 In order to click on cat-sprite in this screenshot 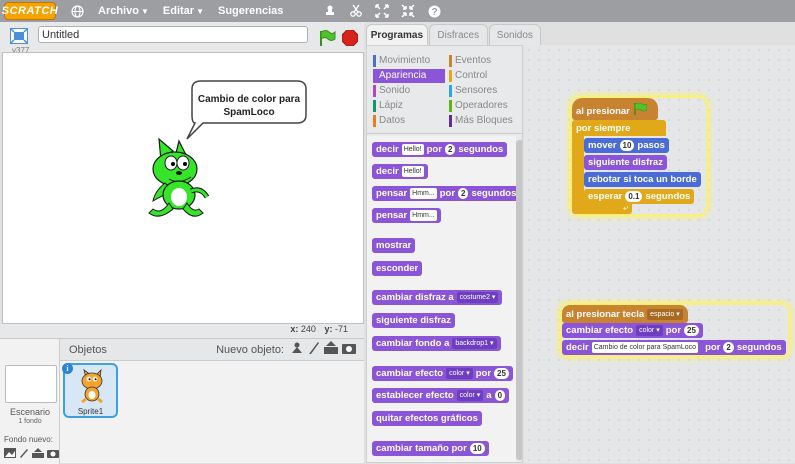, I will do `click(179, 177)`.